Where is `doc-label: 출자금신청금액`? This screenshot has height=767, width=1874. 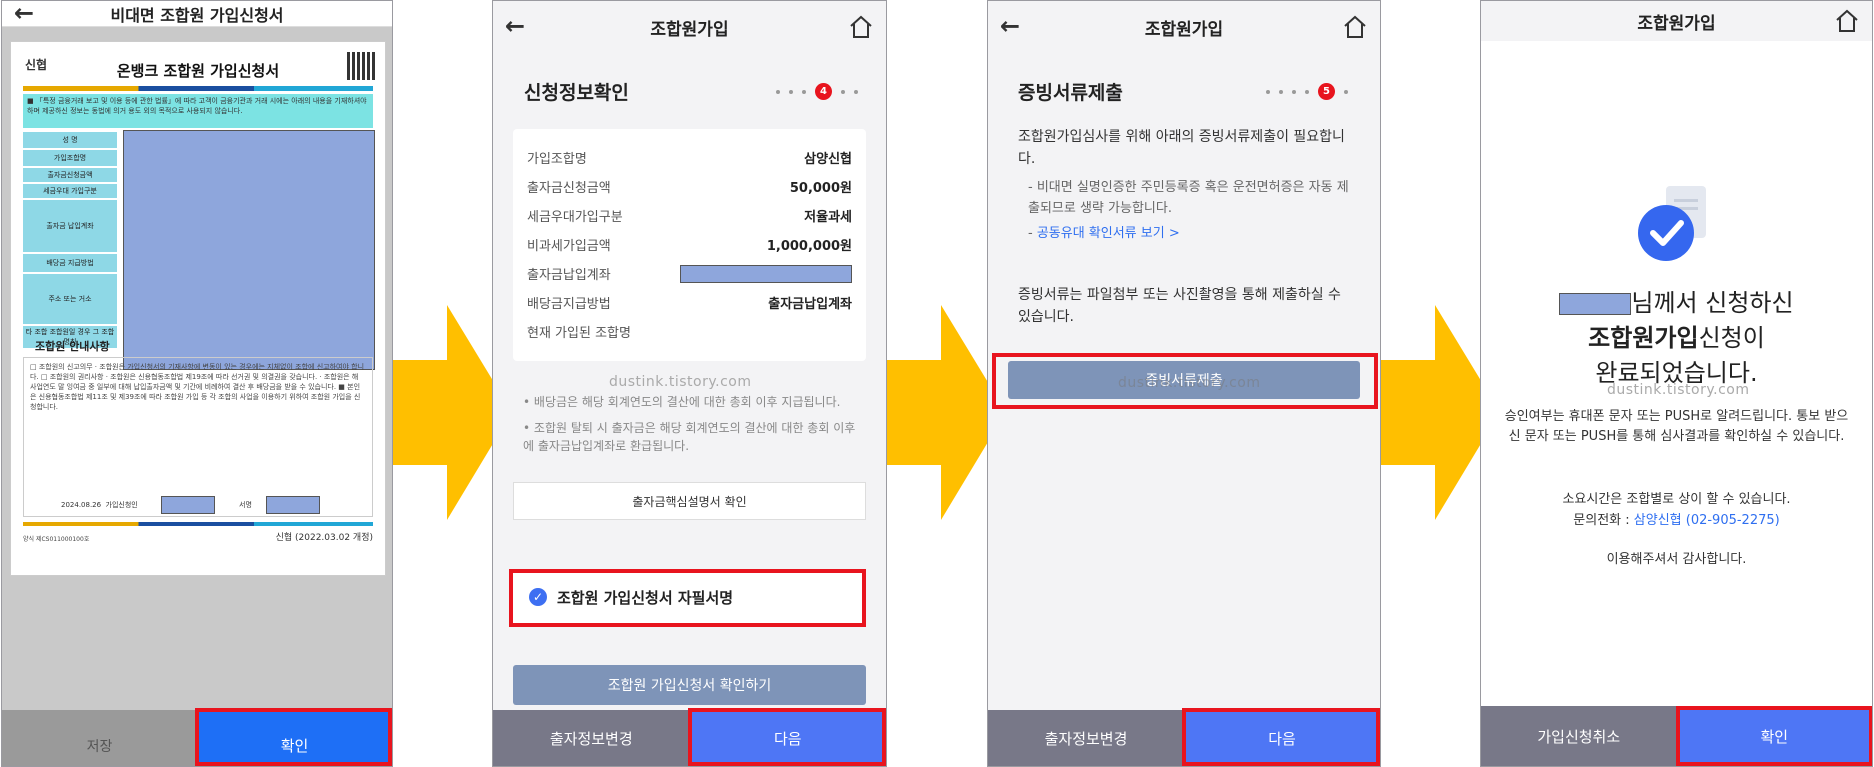 doc-label: 출자금신청금액 is located at coordinates (70, 176).